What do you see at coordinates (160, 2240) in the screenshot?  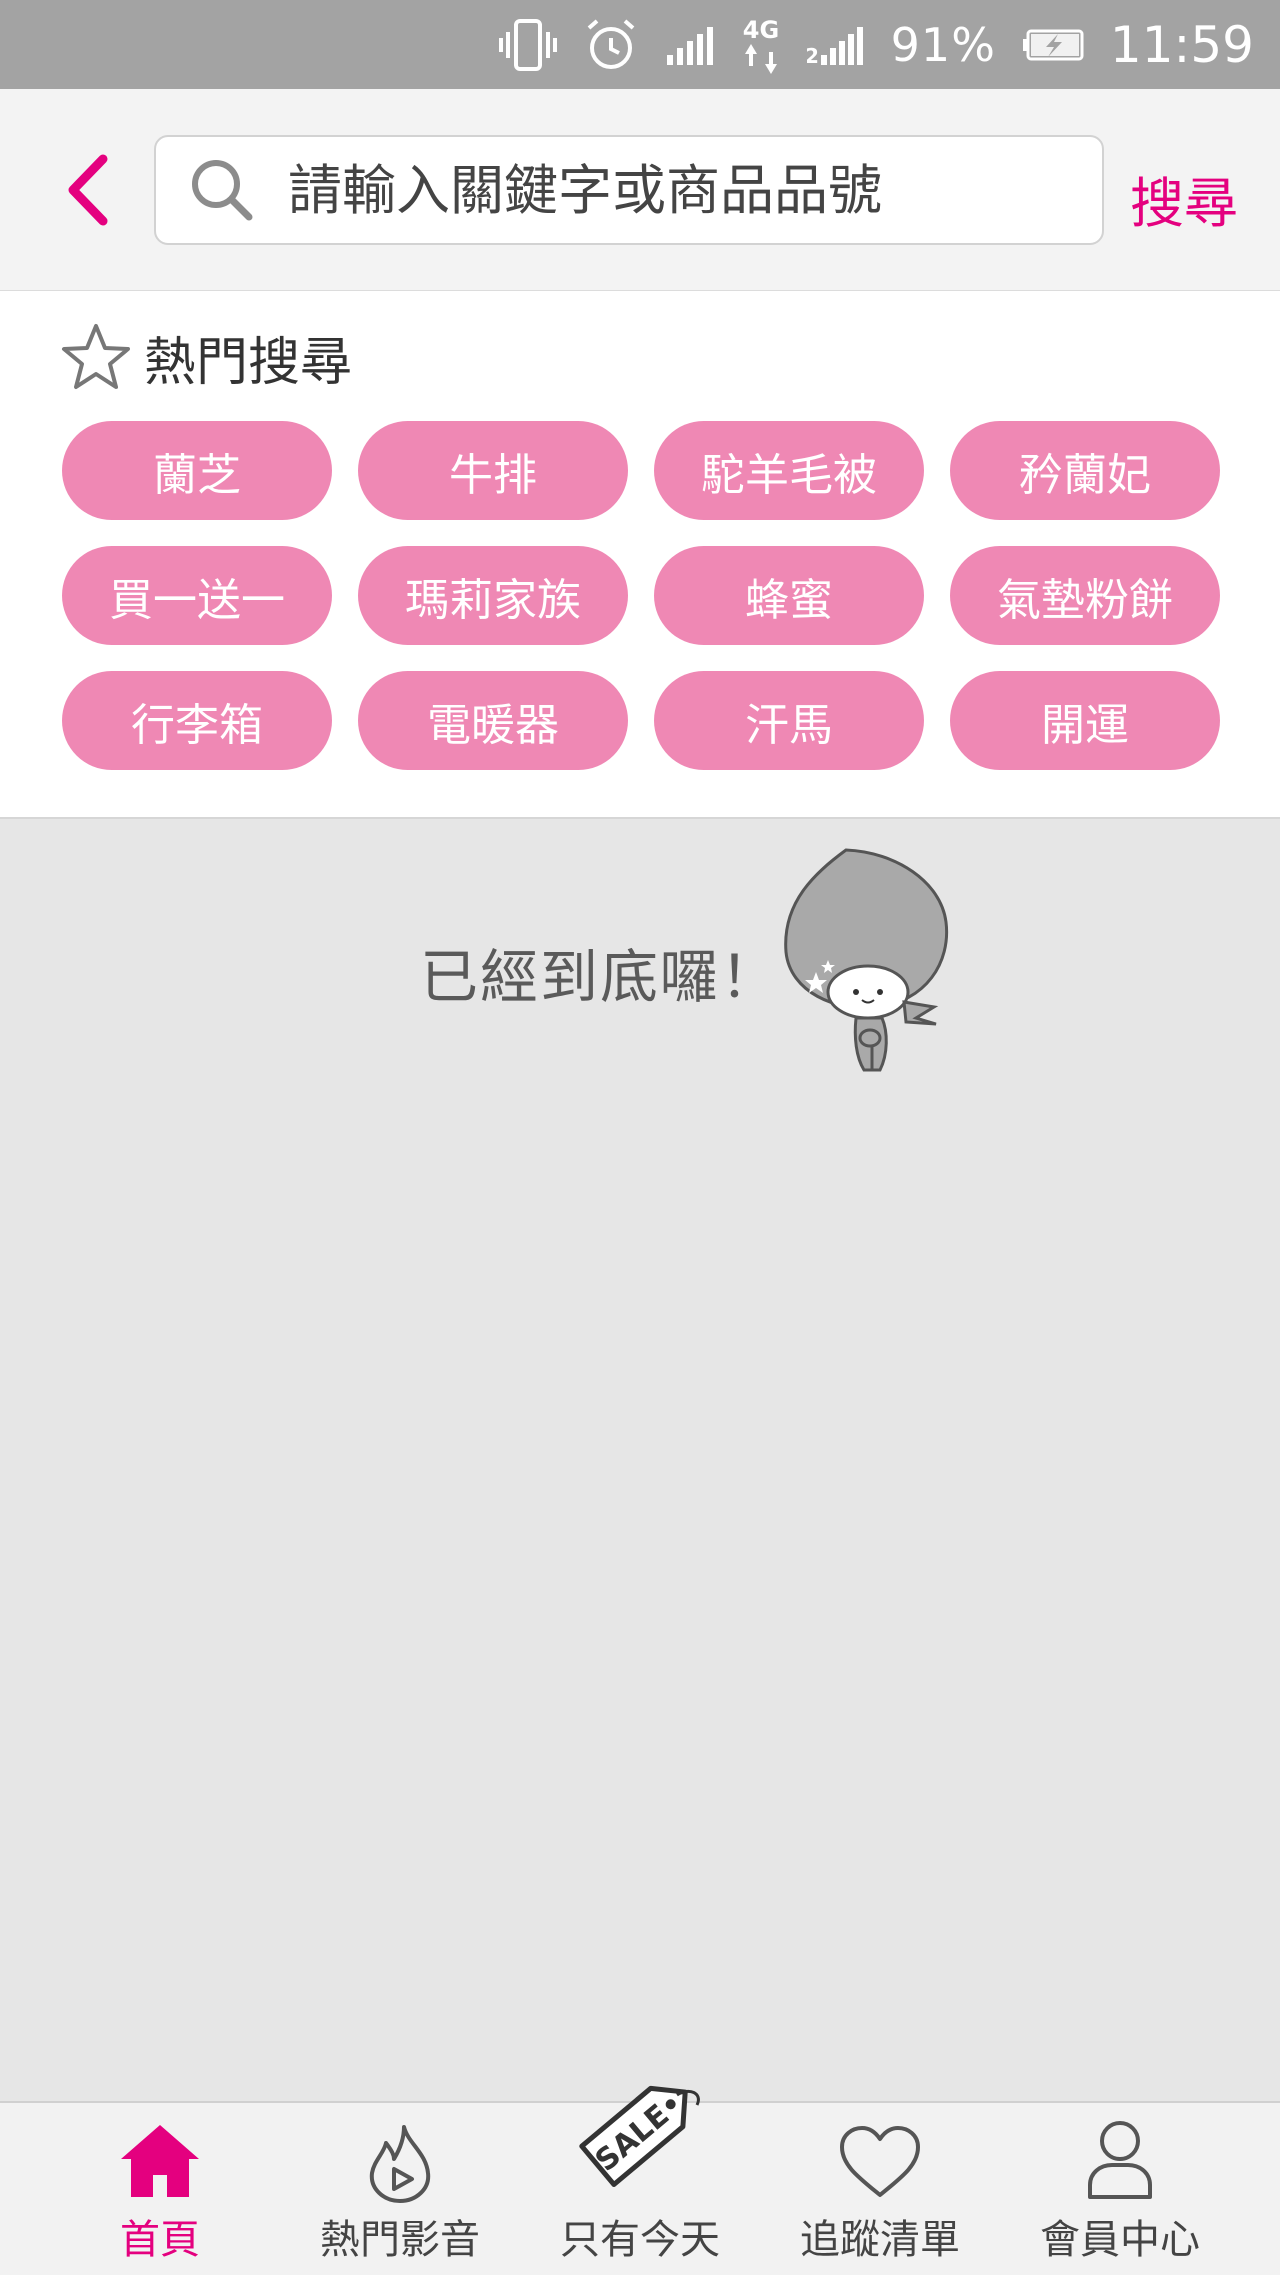 I see `nav-home-label: 首頁` at bounding box center [160, 2240].